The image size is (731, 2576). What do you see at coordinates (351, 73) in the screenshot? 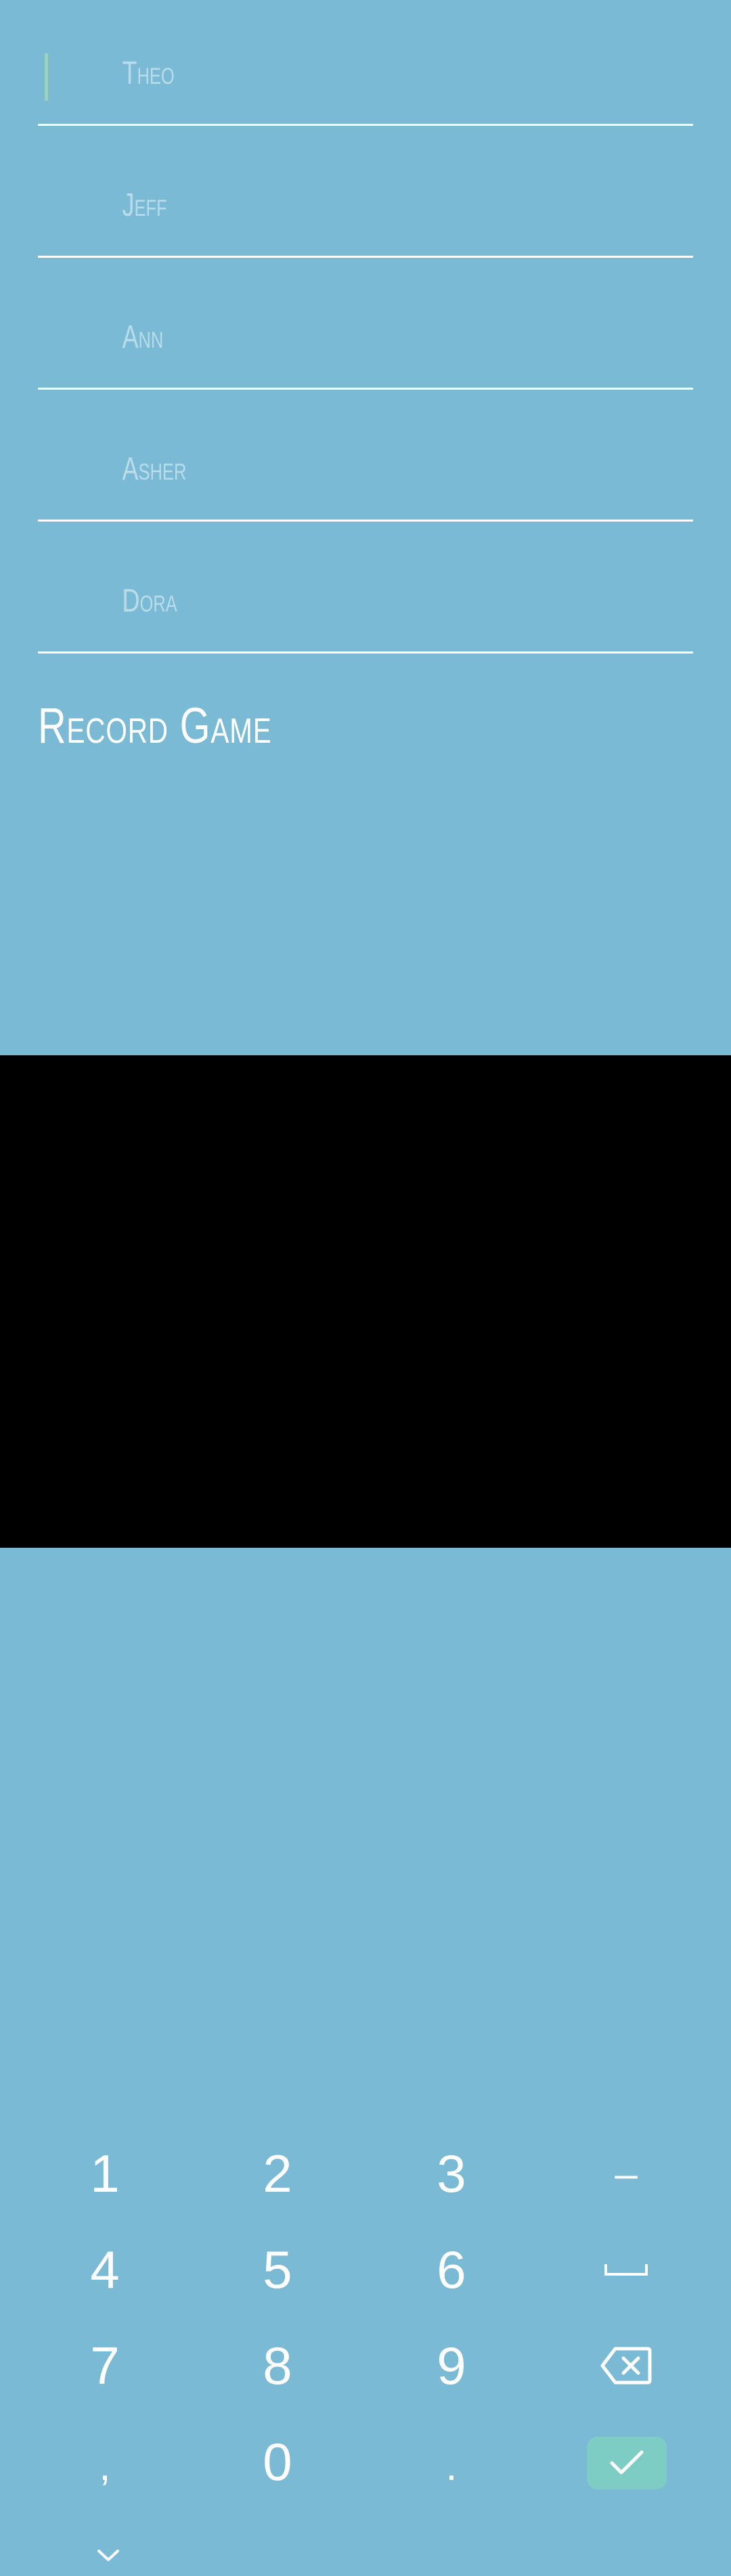
I see `player-1-input` at bounding box center [351, 73].